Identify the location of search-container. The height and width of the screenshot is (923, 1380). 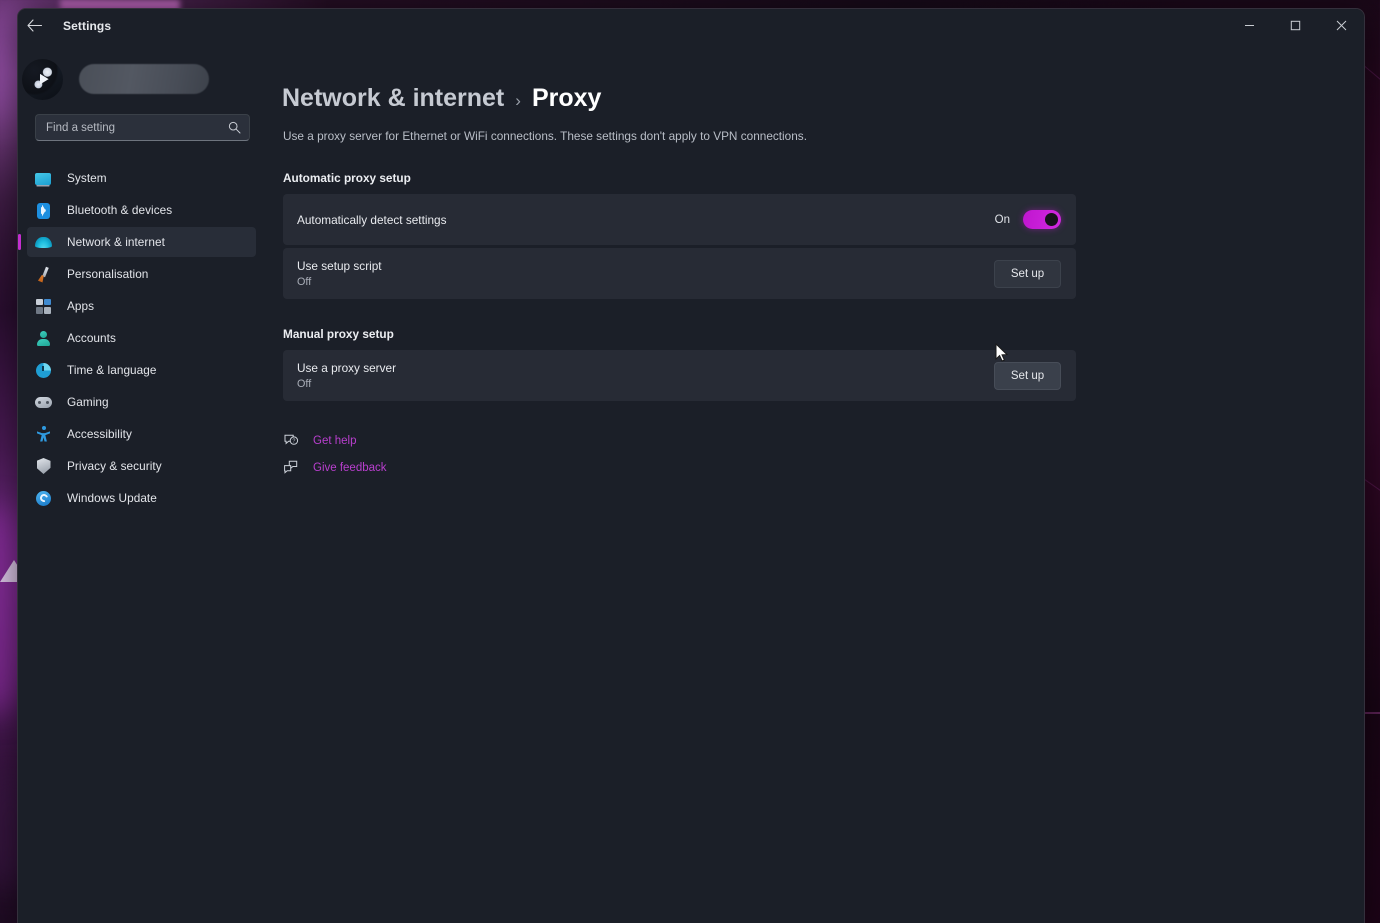
(142, 122).